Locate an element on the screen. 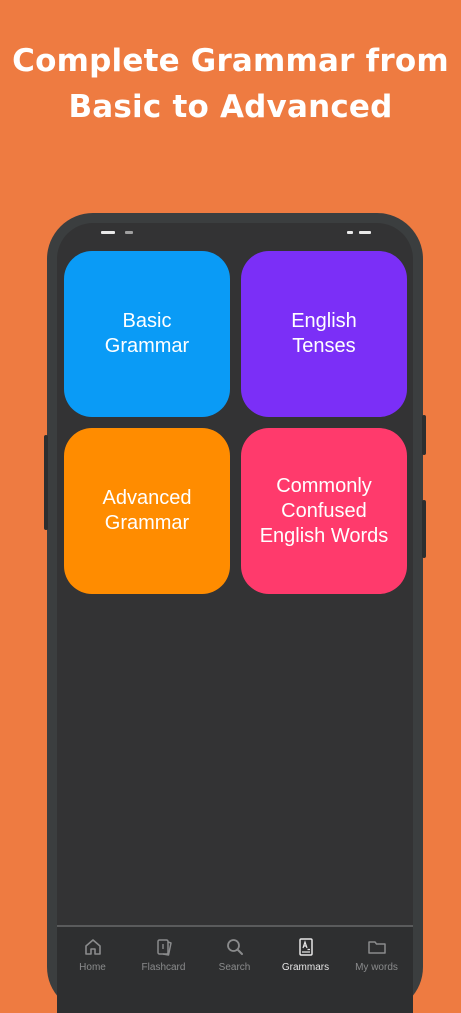  phone-side-button-right-lower is located at coordinates (424, 529).